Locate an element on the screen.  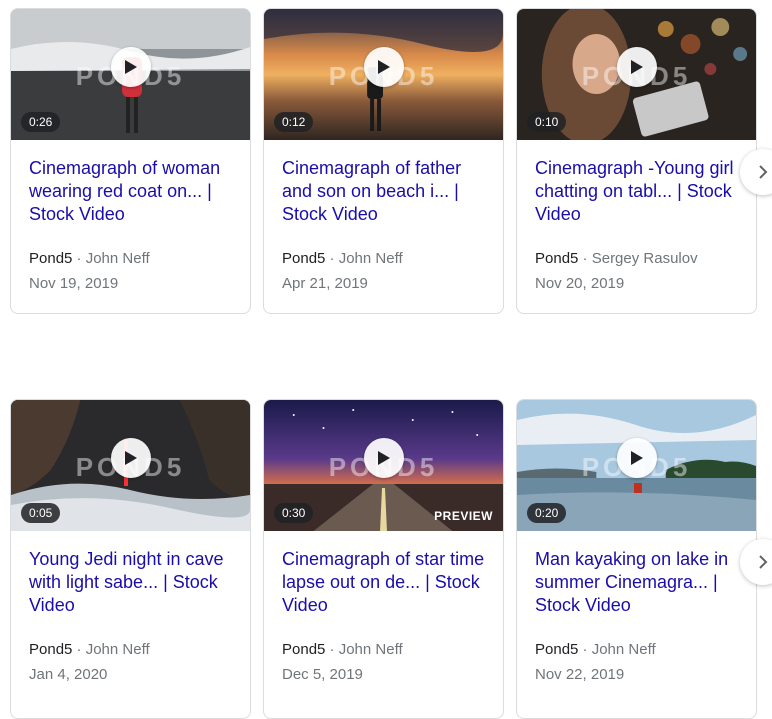
video-date: Jan 4, 2020 is located at coordinates (68, 674).